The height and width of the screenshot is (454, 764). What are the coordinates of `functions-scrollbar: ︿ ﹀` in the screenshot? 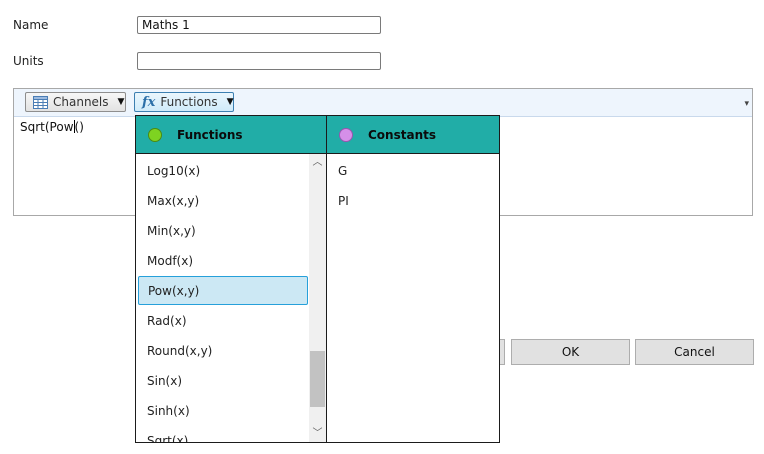 It's located at (317, 298).